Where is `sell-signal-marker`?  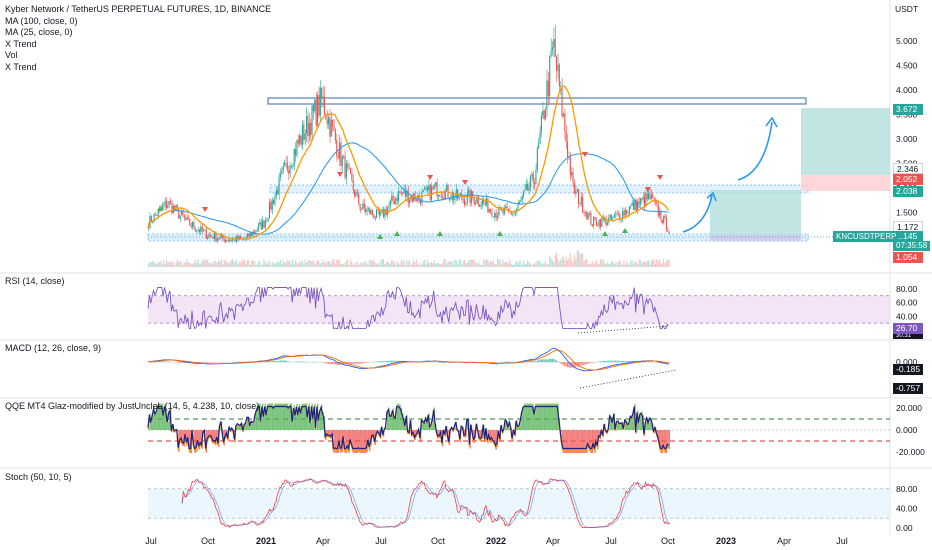 sell-signal-marker is located at coordinates (205, 209).